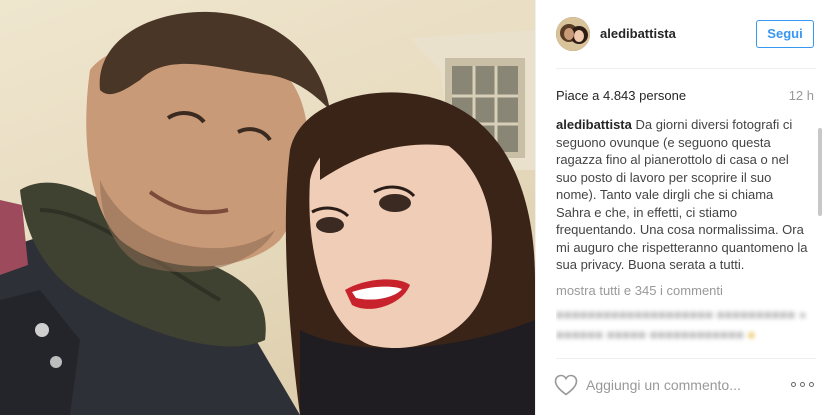 The width and height of the screenshot is (824, 415). Describe the element at coordinates (680, 34) in the screenshot. I see `post-header: aledibattista Segui` at that location.